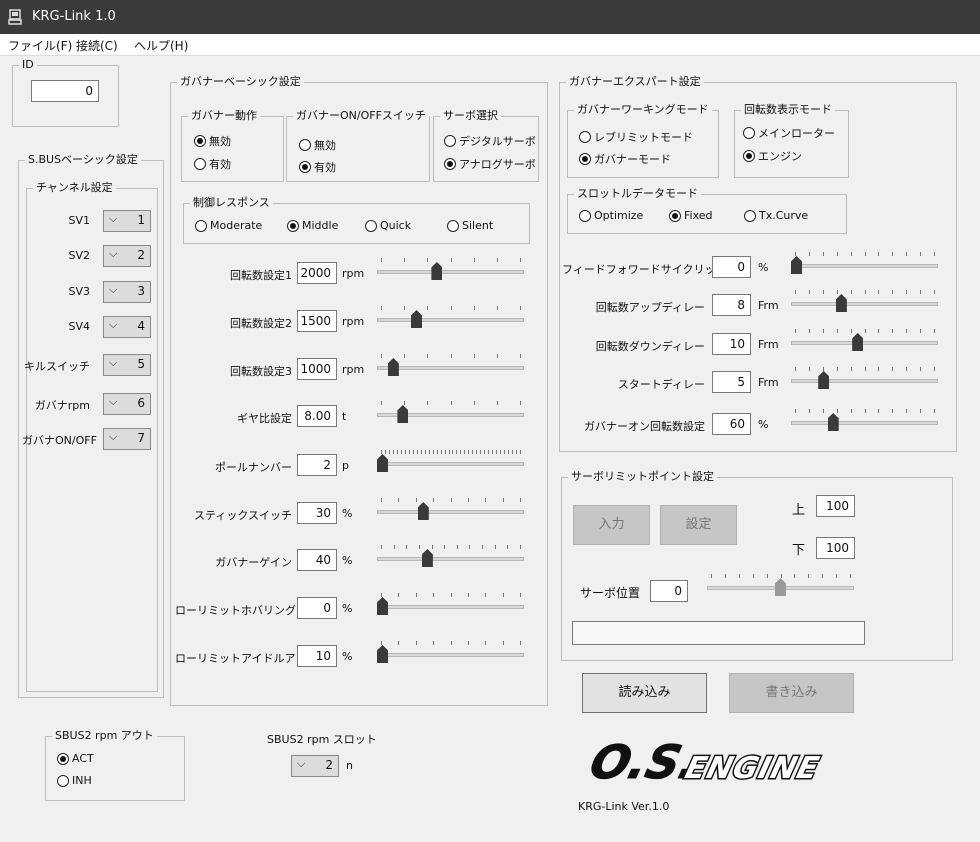 The height and width of the screenshot is (842, 980). What do you see at coordinates (799, 510) in the screenshot?
I see `upper-limit-label: 上` at bounding box center [799, 510].